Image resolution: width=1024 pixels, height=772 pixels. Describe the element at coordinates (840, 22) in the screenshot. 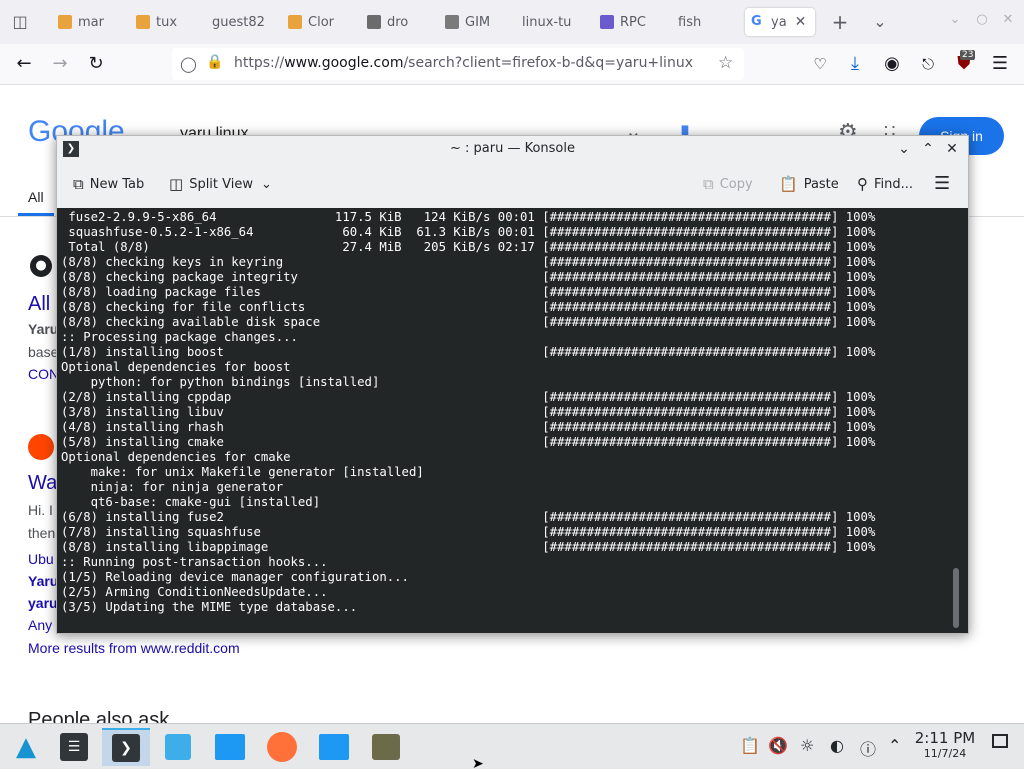

I see `new-tab-icon: +` at that location.